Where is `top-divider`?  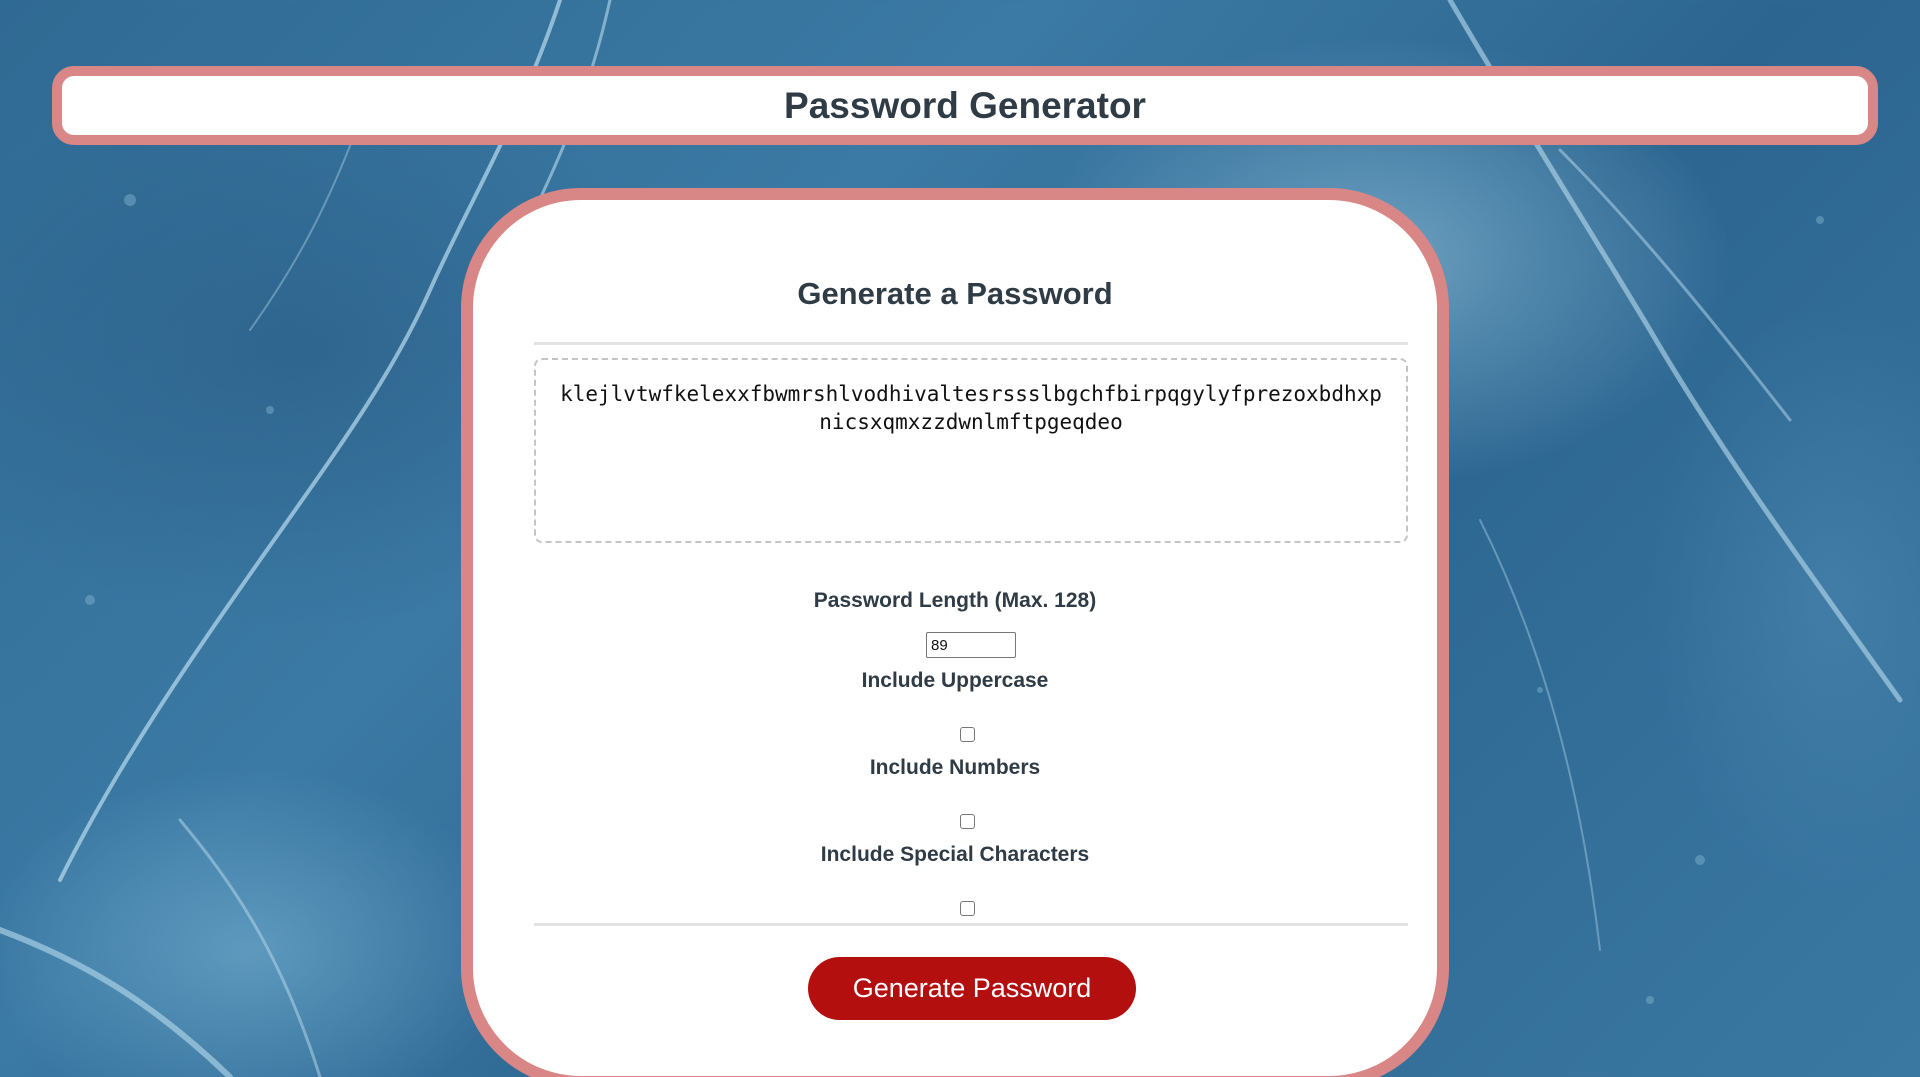 top-divider is located at coordinates (971, 343).